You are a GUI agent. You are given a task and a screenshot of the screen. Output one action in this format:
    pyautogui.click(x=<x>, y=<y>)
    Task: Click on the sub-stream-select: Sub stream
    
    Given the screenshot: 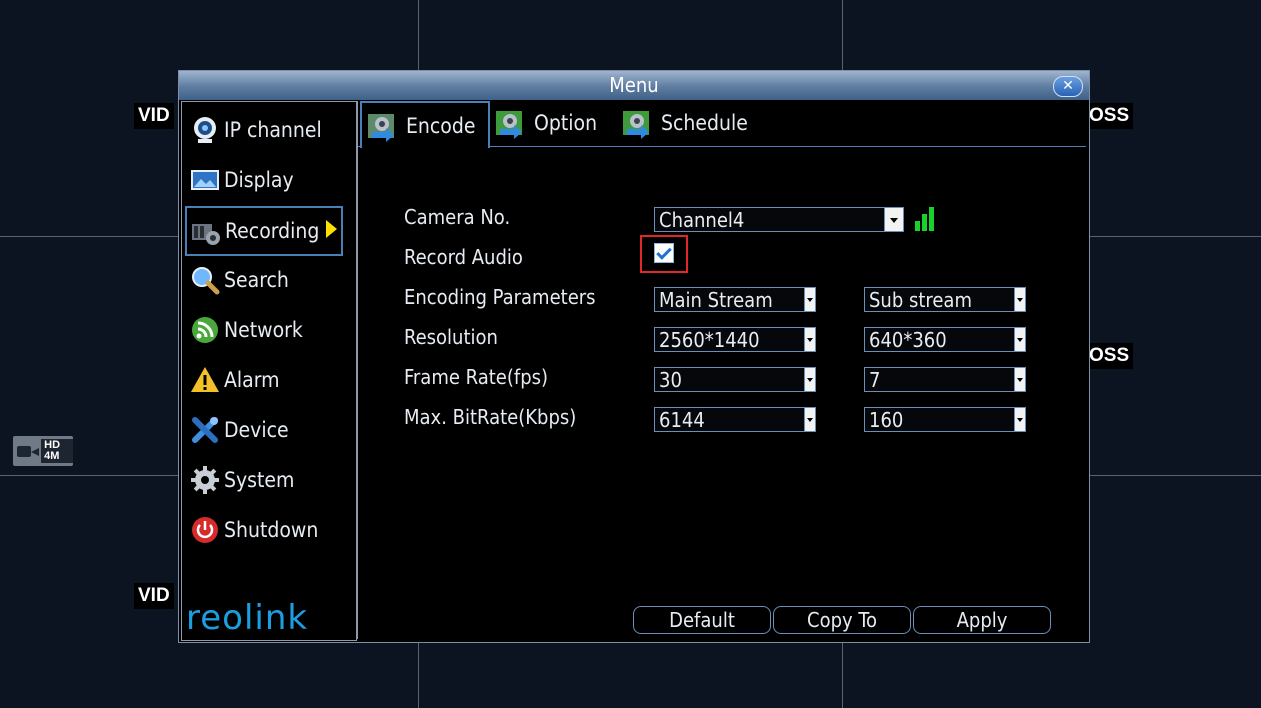 What is the action you would take?
    pyautogui.click(x=945, y=299)
    